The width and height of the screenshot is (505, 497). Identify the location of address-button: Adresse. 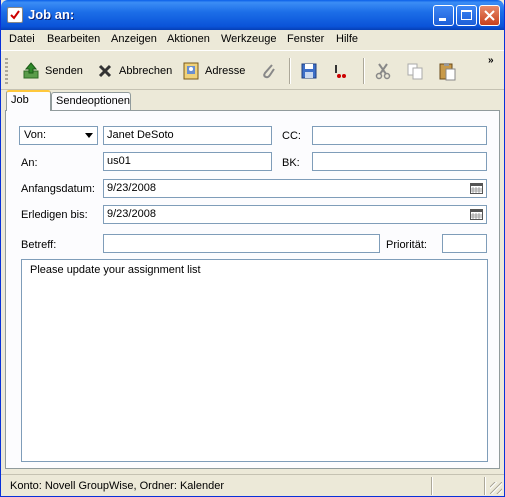
(213, 71).